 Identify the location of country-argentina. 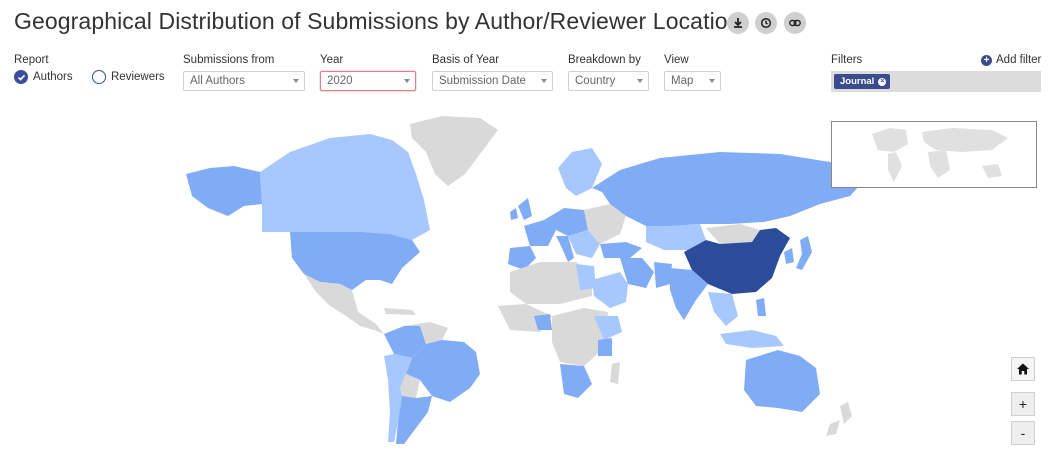
(414, 420).